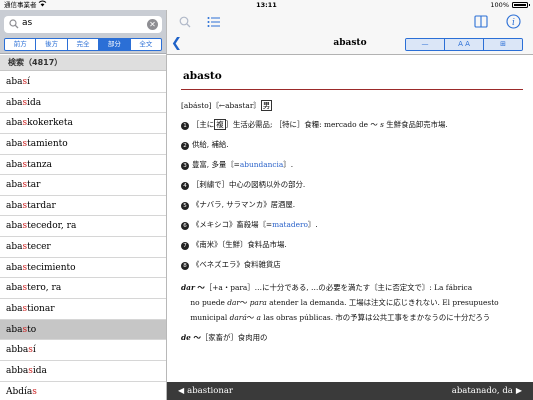 The image size is (533, 400). What do you see at coordinates (83, 82) in the screenshot?
I see `result-row: abasí` at bounding box center [83, 82].